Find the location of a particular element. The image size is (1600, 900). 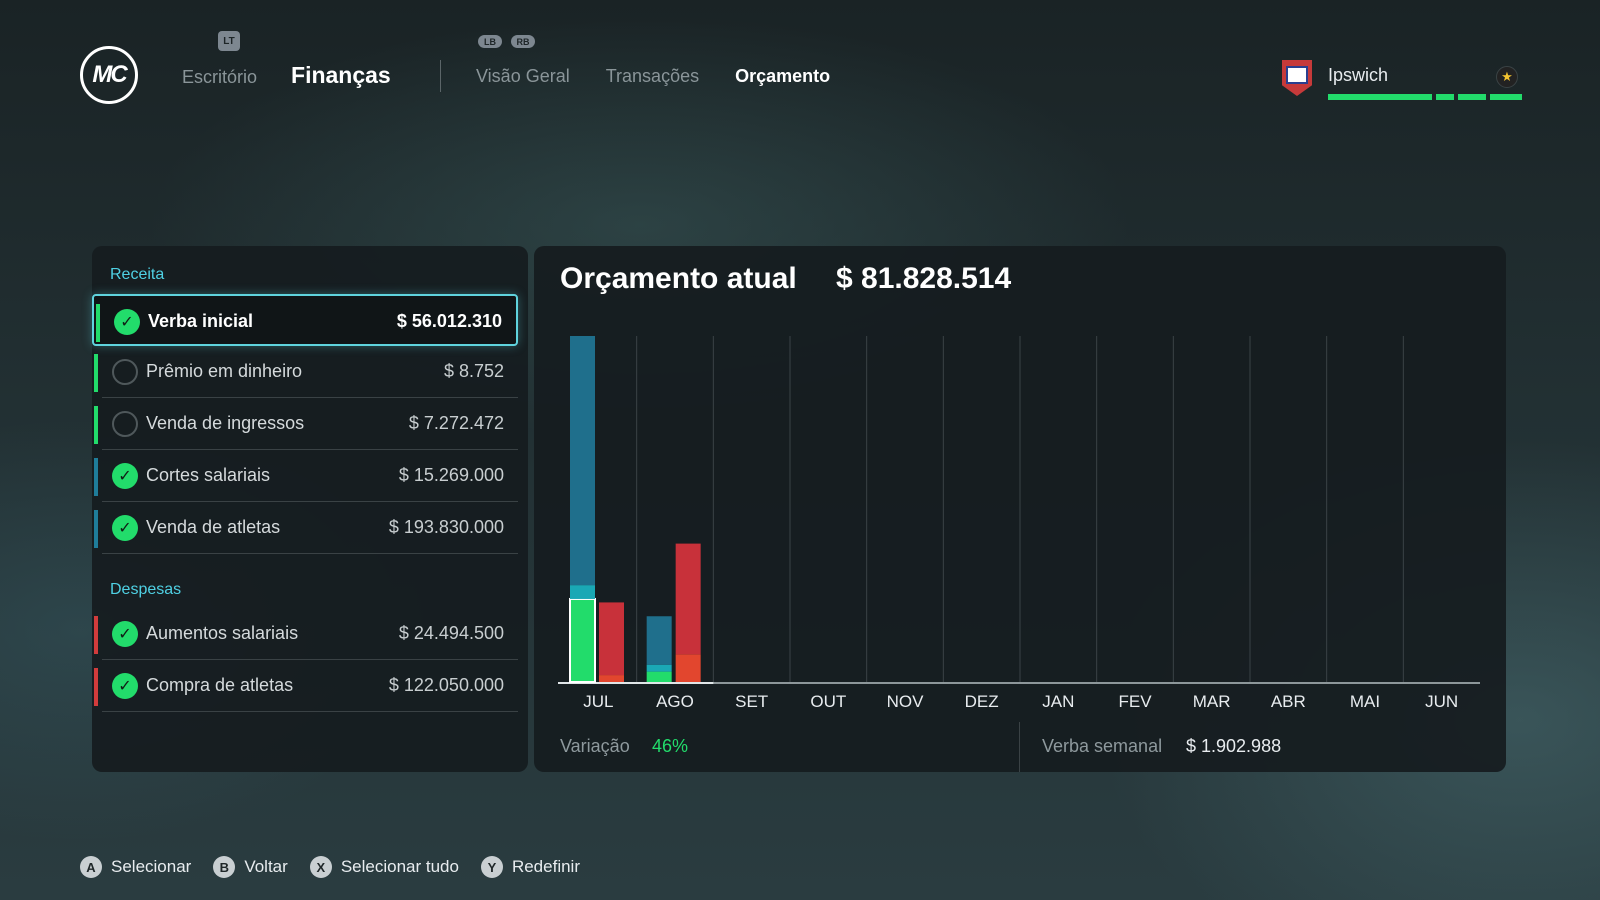

row-label: Venda de ingressos is located at coordinates (225, 423).